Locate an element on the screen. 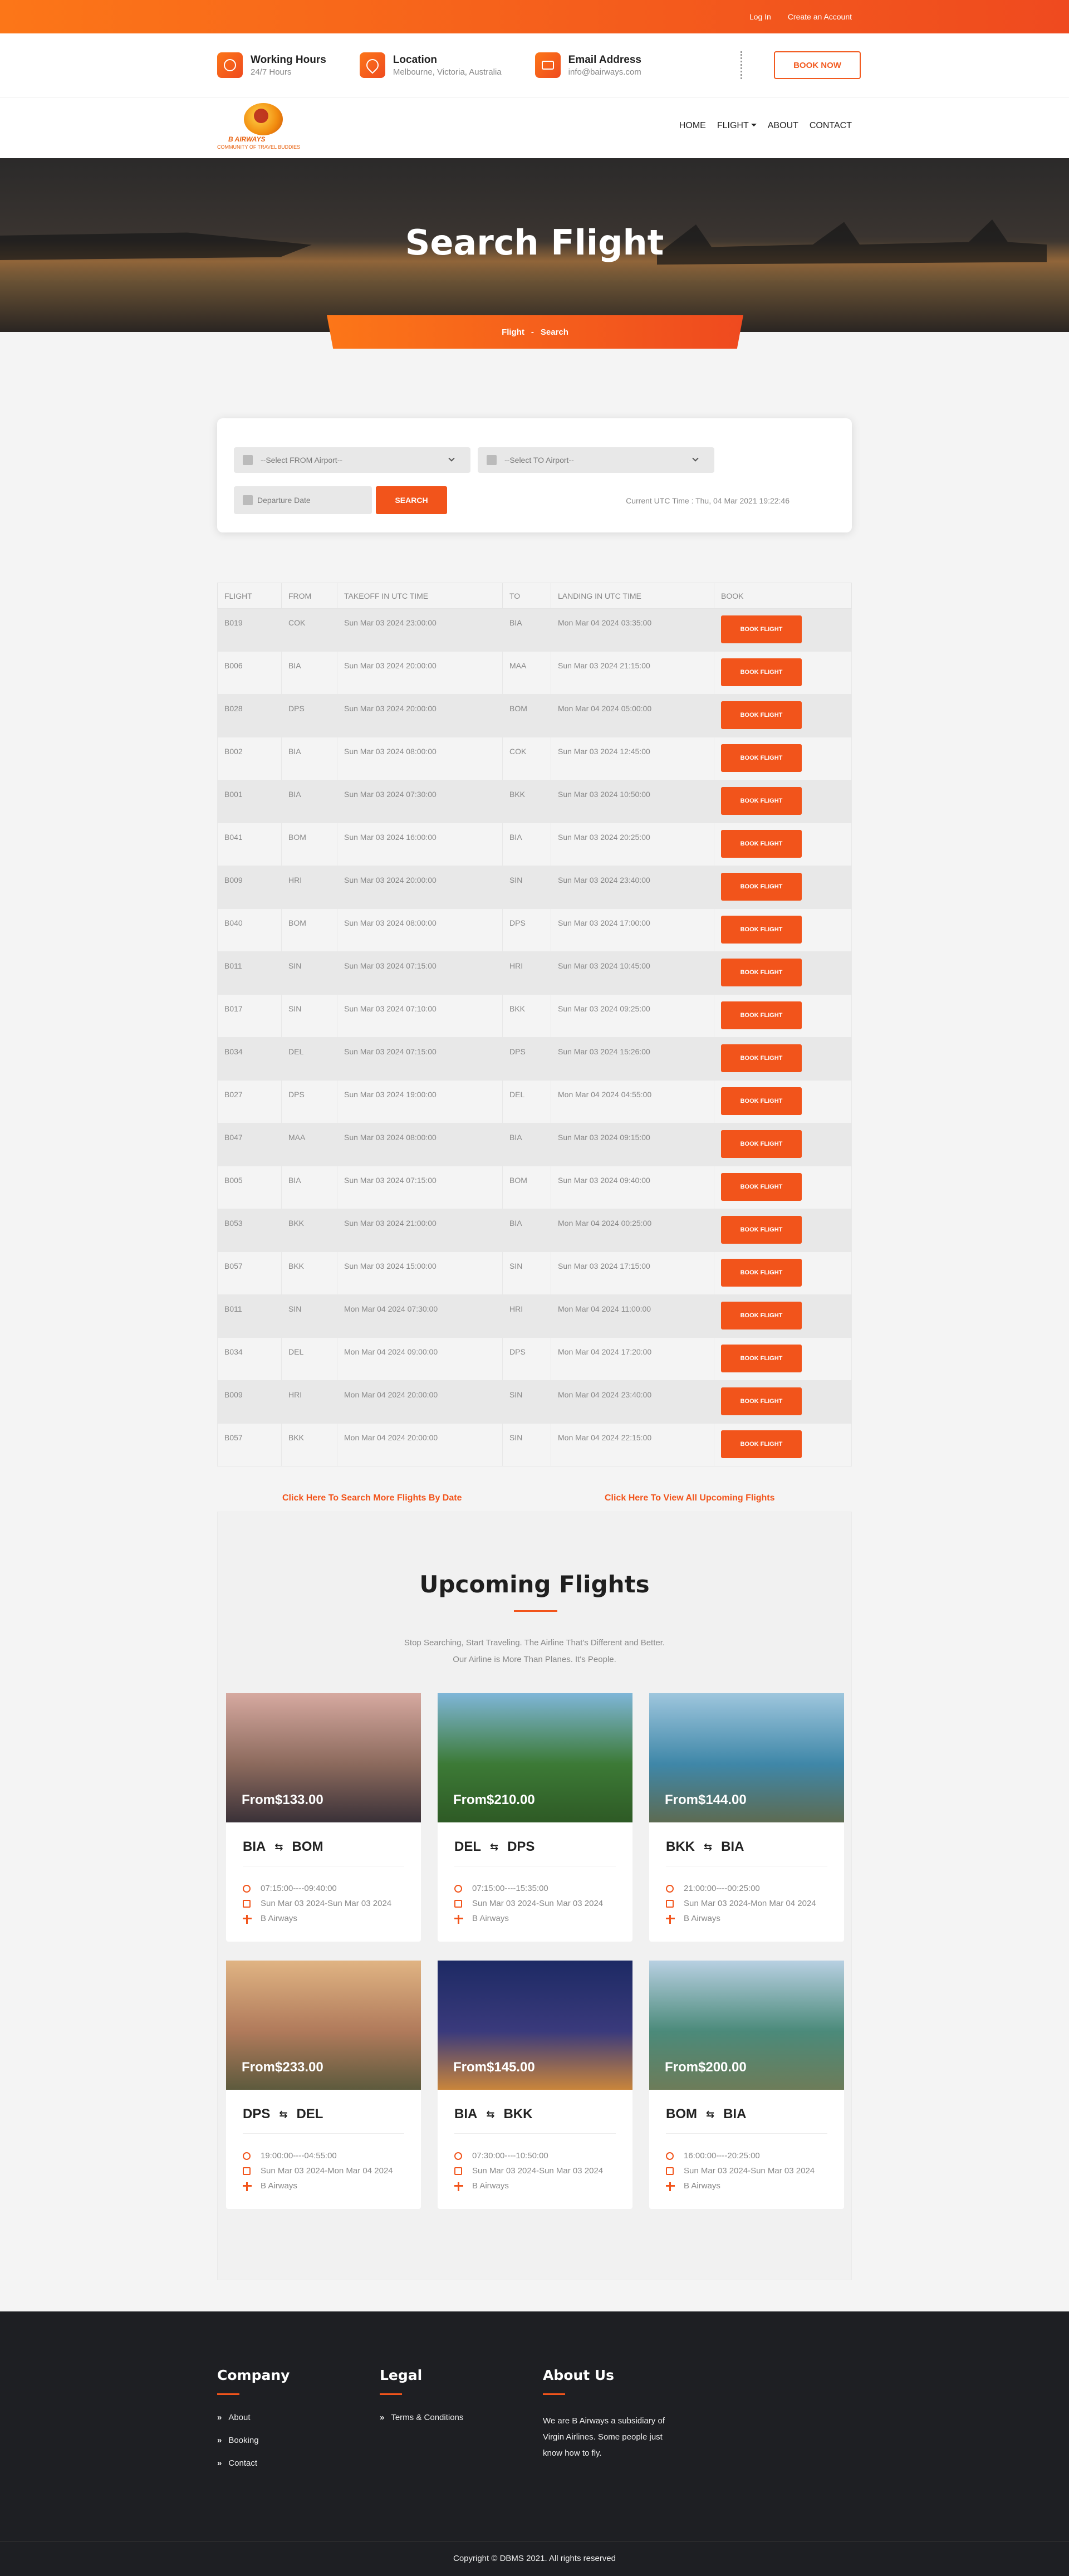  info-title: Location is located at coordinates (415, 60).